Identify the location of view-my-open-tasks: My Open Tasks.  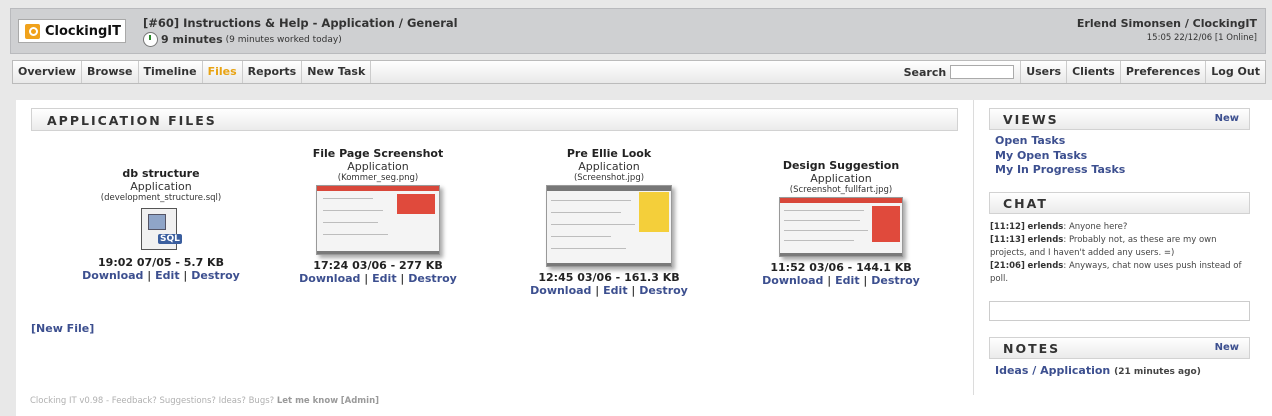
(1041, 155).